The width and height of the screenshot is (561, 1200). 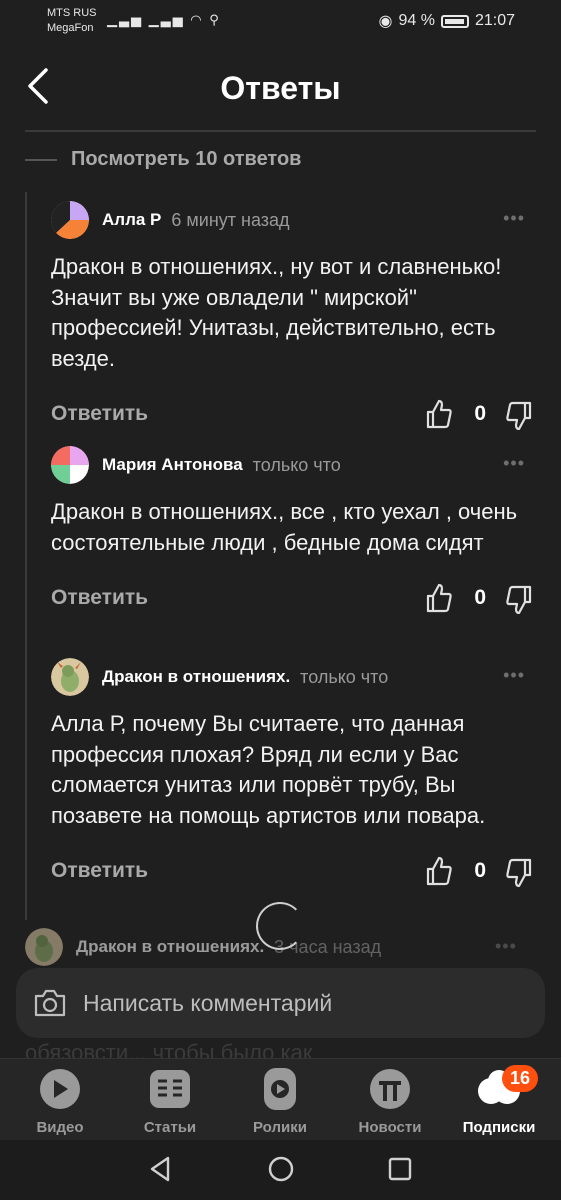 I want to click on nav-home-icon, so click(x=281, y=1169).